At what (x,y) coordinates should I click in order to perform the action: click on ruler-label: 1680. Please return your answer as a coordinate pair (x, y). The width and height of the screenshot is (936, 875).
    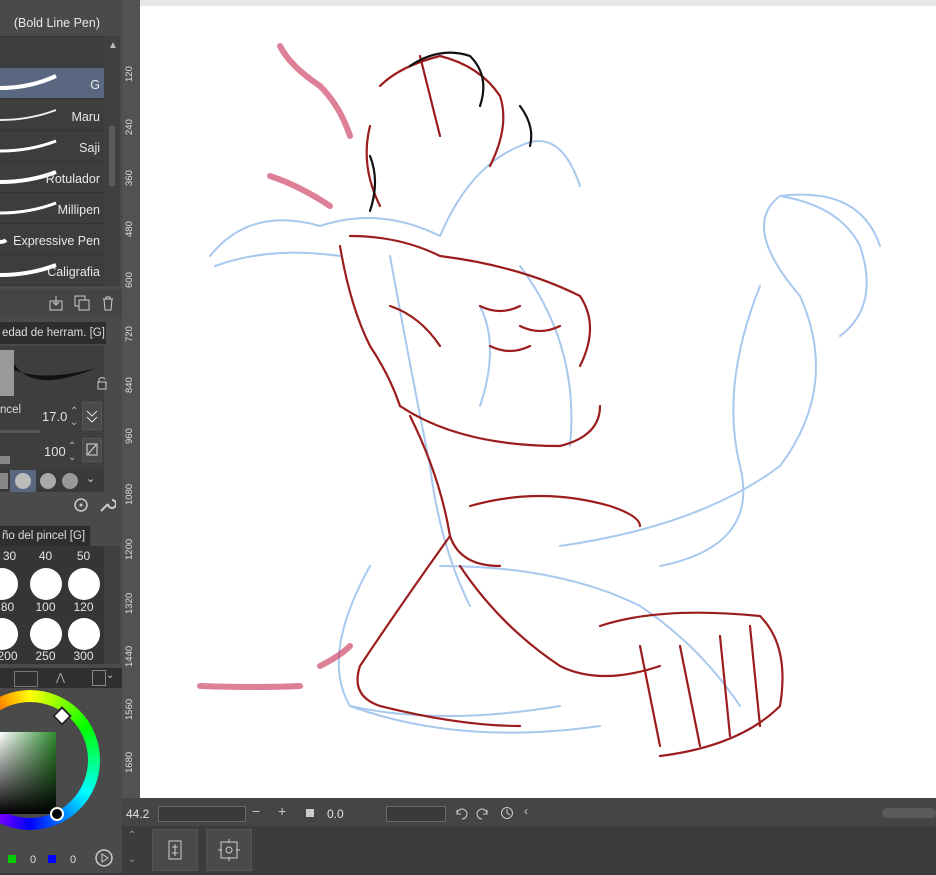
    Looking at the image, I should click on (129, 762).